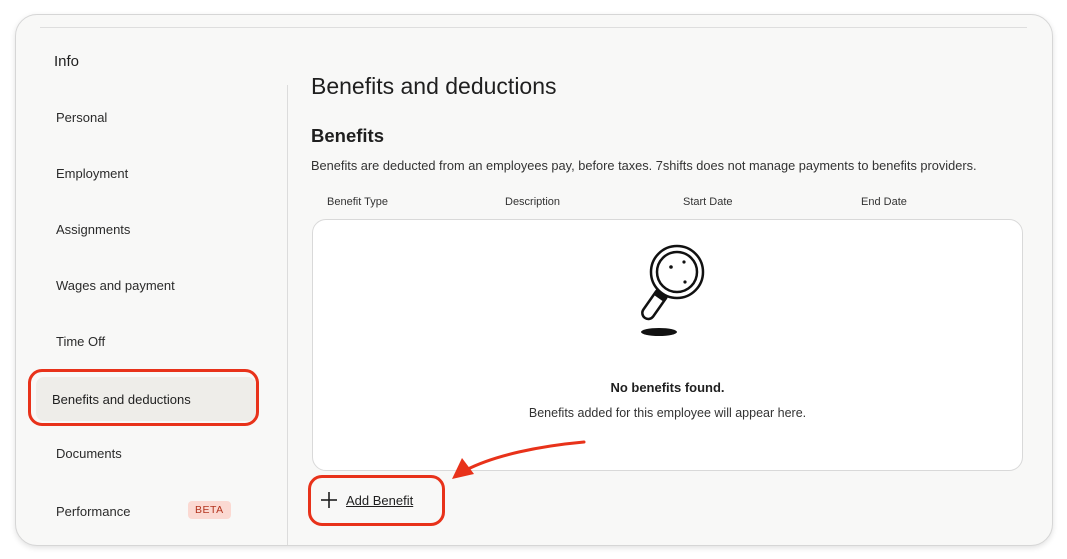 The width and height of the screenshot is (1067, 559). I want to click on magnifying-glass-icon, so click(673, 290).